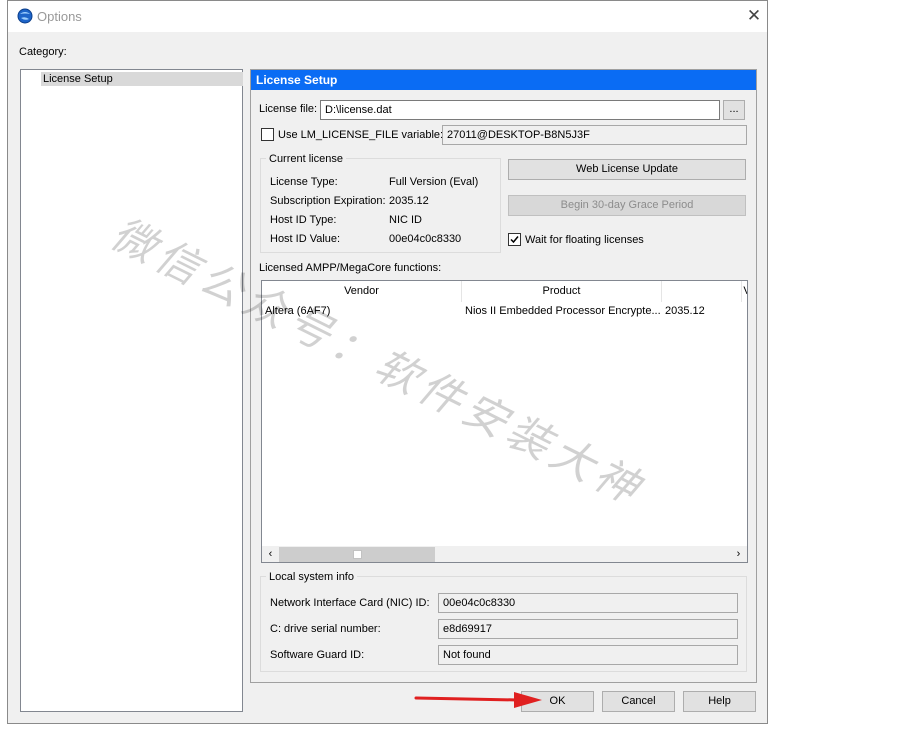  Describe the element at coordinates (59, 16) in the screenshot. I see `window-title: Options` at that location.